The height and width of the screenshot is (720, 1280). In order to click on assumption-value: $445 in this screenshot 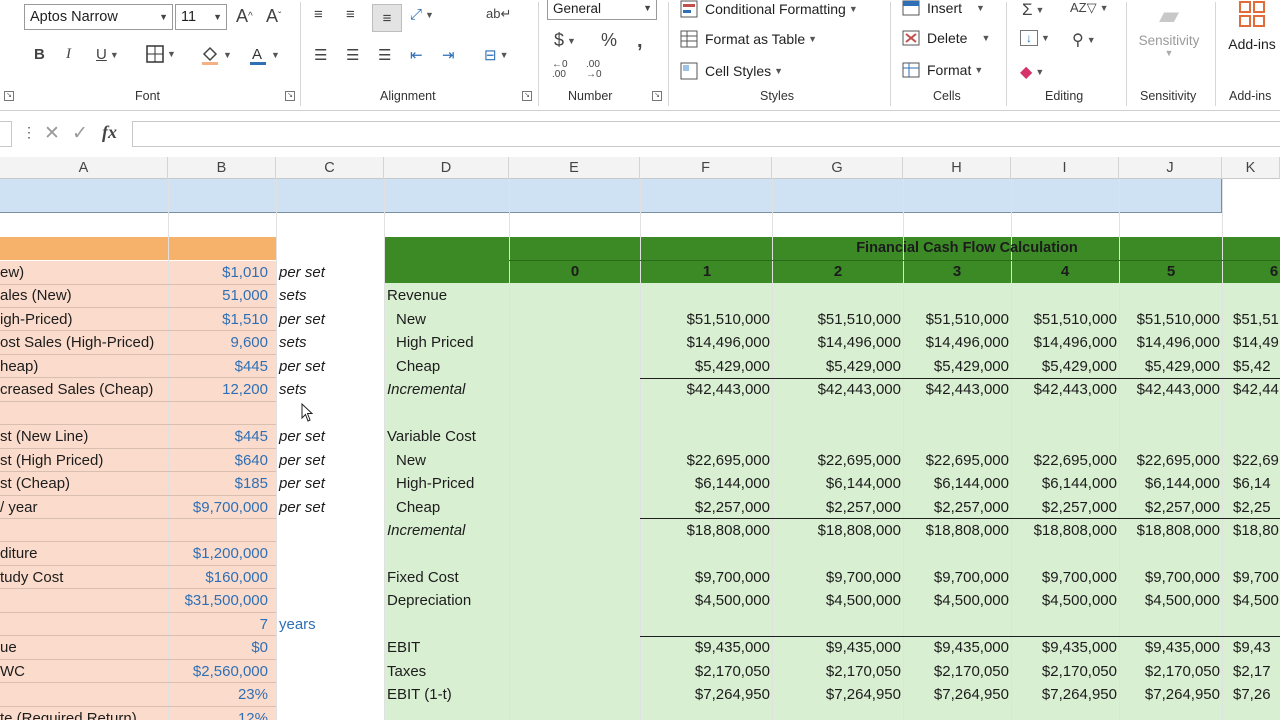, I will do `click(219, 436)`.